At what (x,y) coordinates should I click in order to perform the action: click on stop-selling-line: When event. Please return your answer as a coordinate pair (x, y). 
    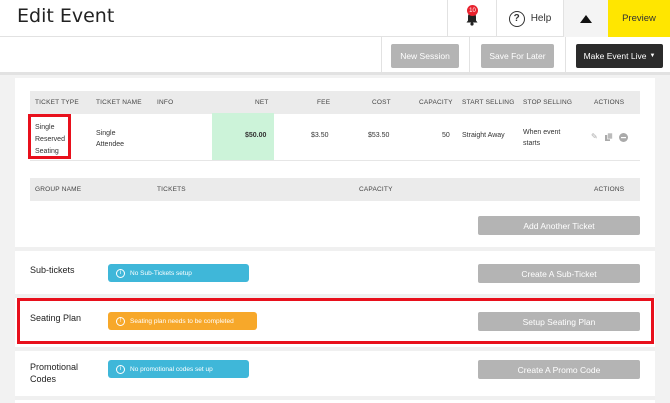
    Looking at the image, I should click on (542, 132).